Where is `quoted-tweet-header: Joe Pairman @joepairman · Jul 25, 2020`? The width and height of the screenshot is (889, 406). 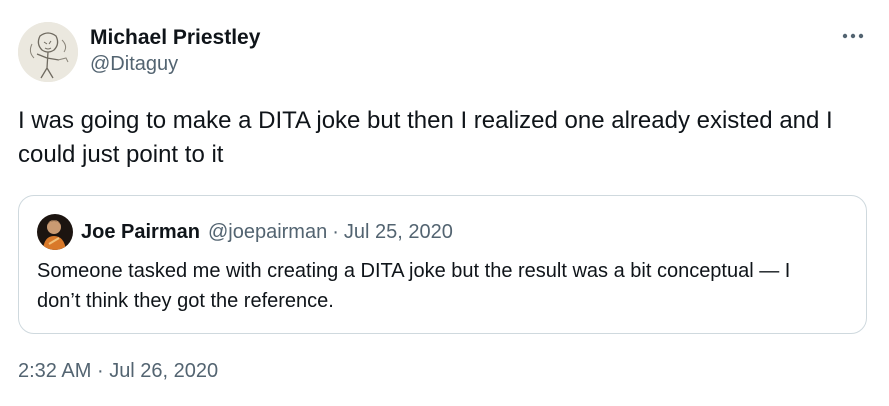
quoted-tweet-header: Joe Pairman @joepairman · Jul 25, 2020 is located at coordinates (245, 232).